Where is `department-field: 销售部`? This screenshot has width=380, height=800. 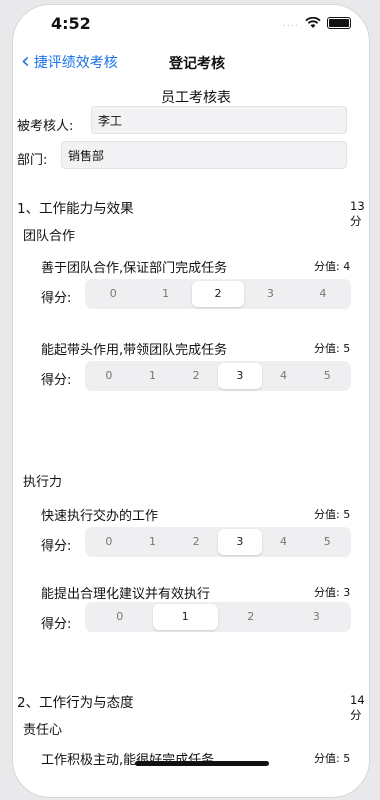
department-field: 销售部 is located at coordinates (204, 155).